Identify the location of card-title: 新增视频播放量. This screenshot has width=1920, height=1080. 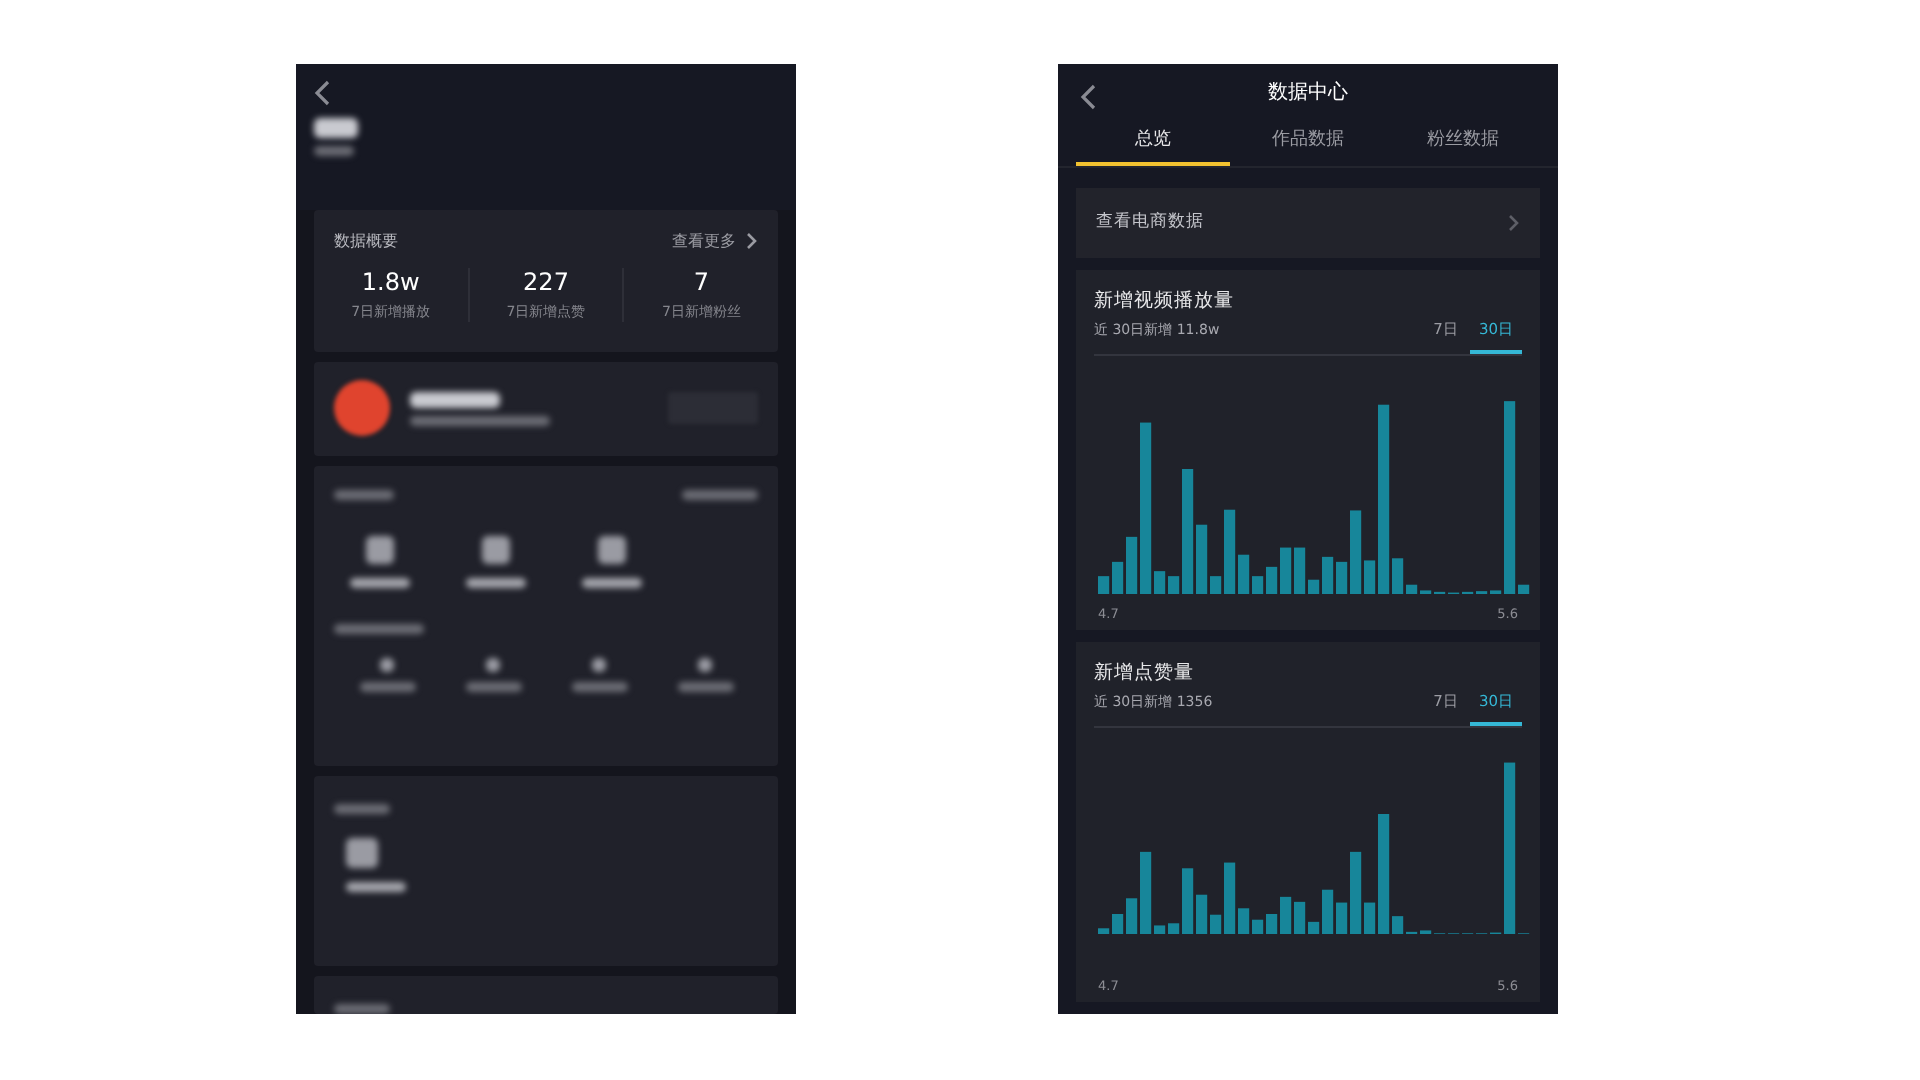
(1165, 301).